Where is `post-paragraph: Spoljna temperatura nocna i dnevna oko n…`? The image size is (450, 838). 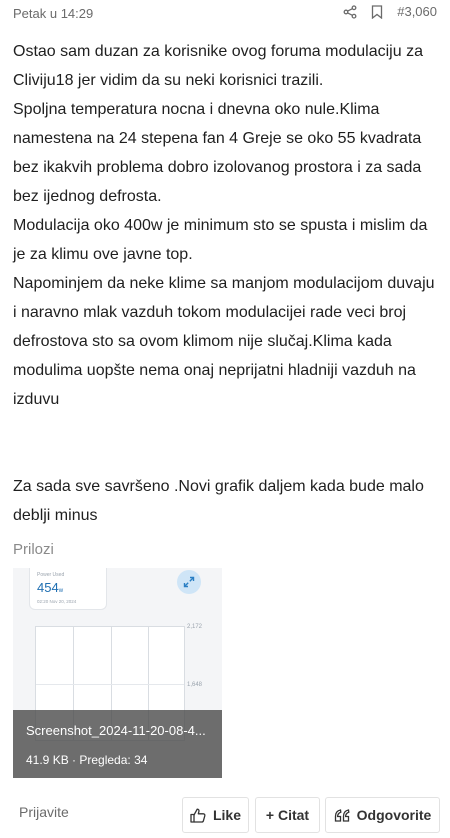 post-paragraph: Spoljna temperatura nocna i dnevna oko n… is located at coordinates (217, 153).